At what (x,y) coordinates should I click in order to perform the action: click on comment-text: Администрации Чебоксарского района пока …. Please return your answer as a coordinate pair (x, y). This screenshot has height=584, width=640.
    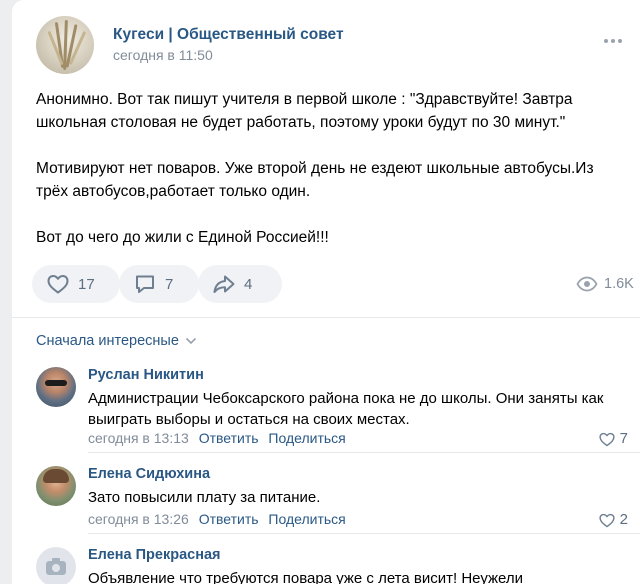
    Looking at the image, I should click on (346, 409).